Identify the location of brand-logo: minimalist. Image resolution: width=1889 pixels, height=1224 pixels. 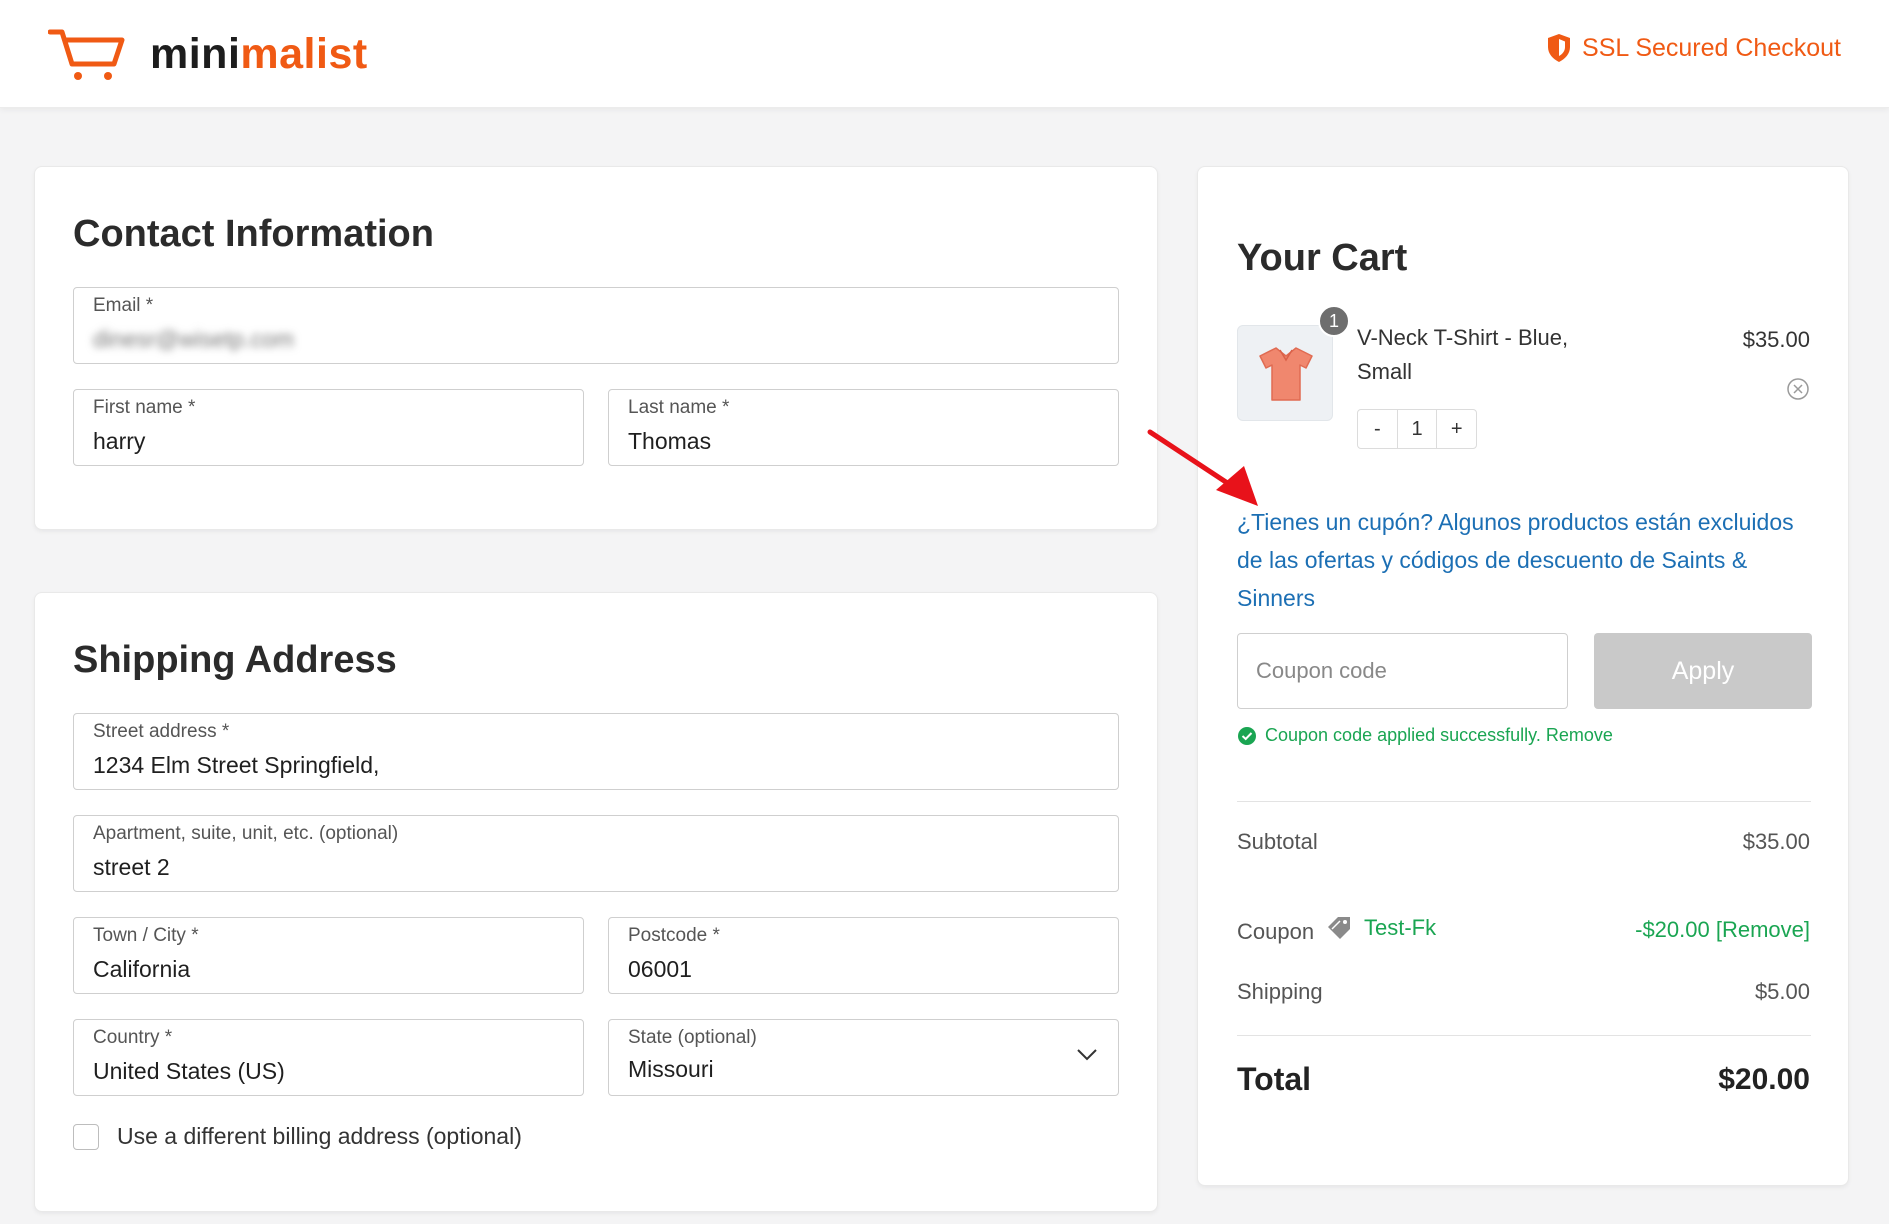
(208, 54).